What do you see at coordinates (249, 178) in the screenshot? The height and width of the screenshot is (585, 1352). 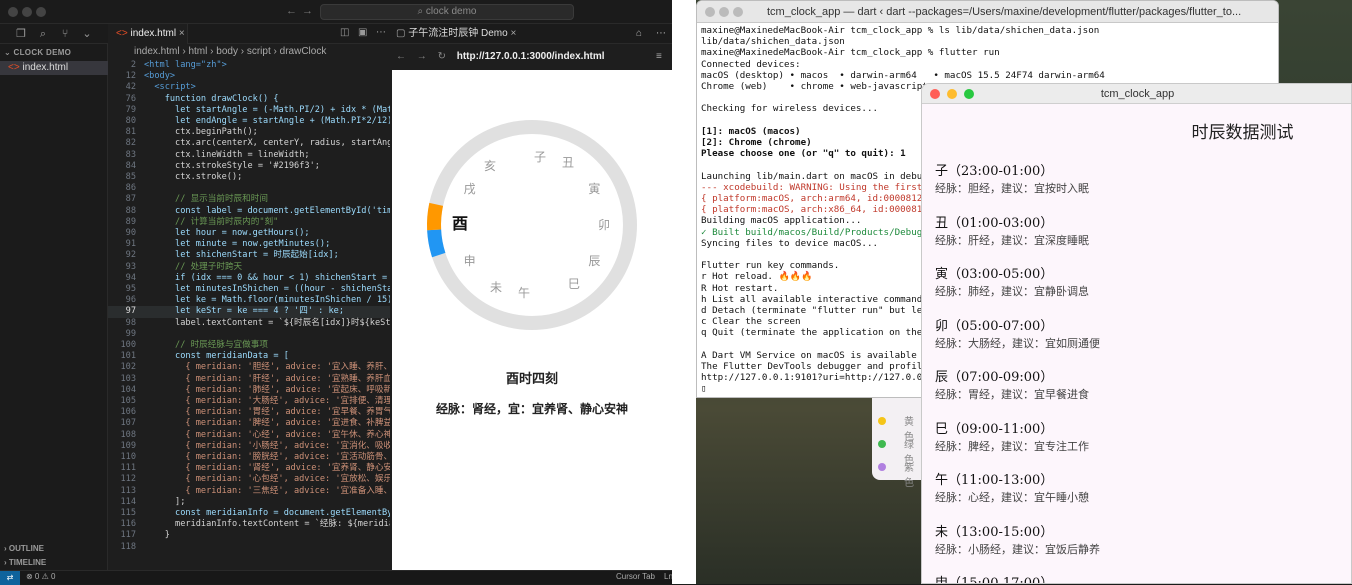 I see `code-line: 85 ctx.stroke();` at bounding box center [249, 178].